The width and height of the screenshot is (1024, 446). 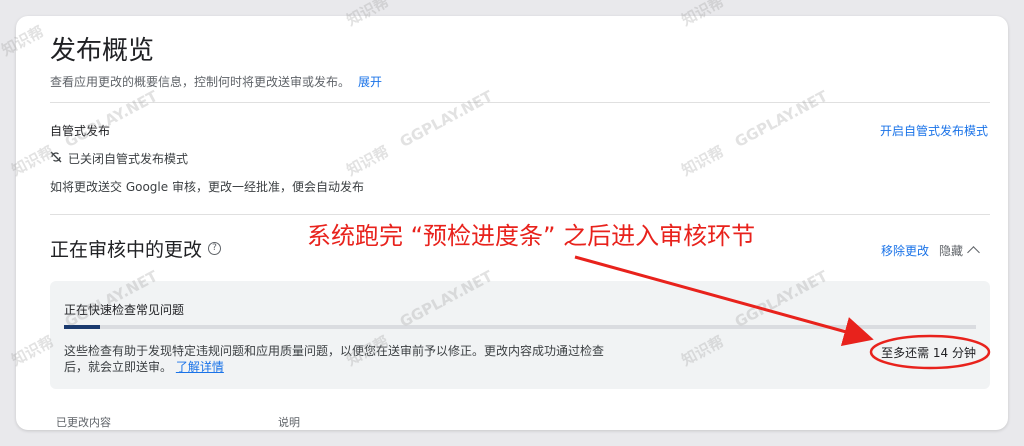 I want to click on column-header-description: 说明, so click(x=289, y=422).